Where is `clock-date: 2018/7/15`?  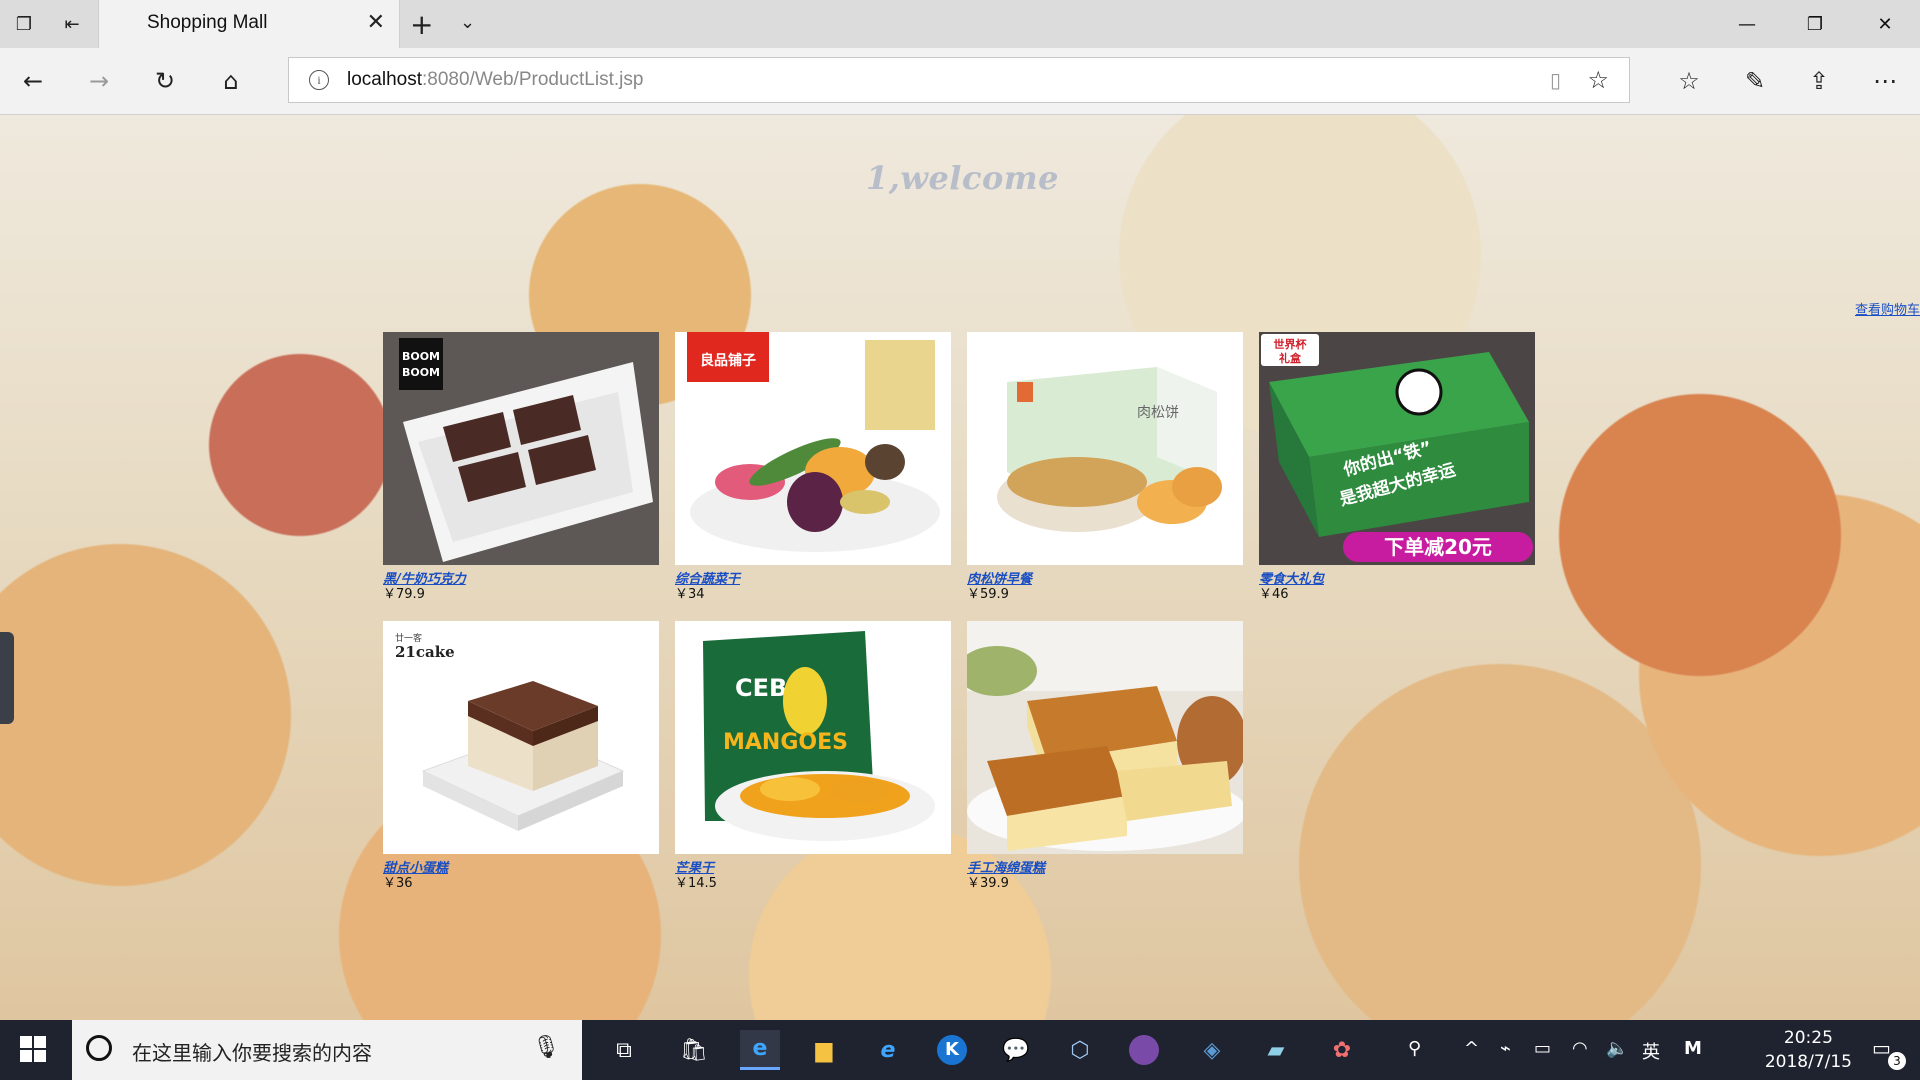
clock-date: 2018/7/15 is located at coordinates (1808, 1062).